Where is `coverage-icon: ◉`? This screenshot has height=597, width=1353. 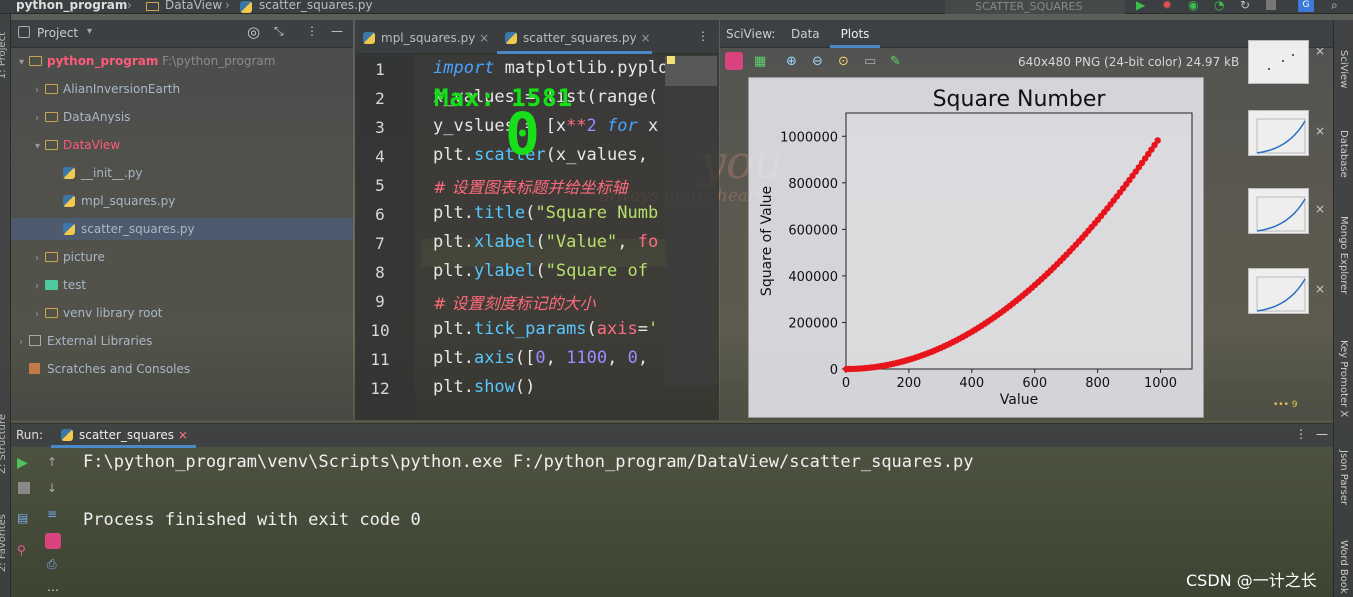 coverage-icon: ◉ is located at coordinates (1193, 6).